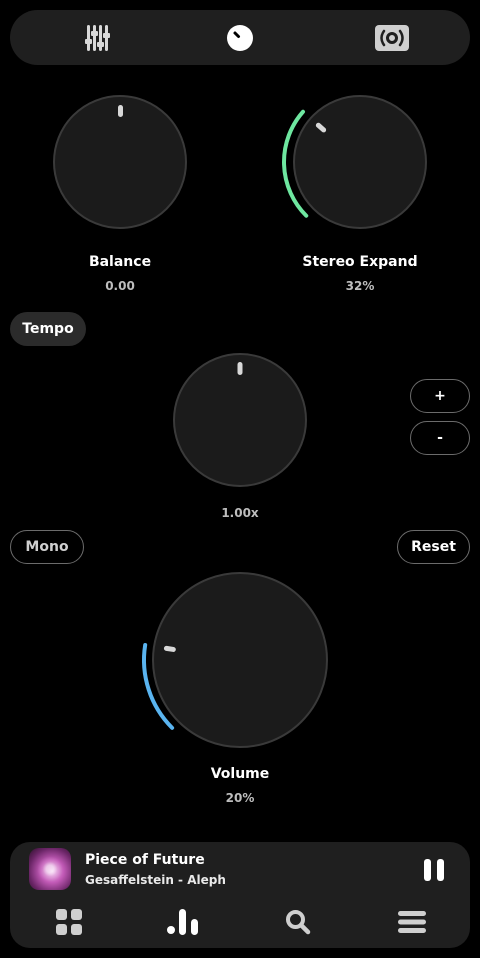 Image resolution: width=480 pixels, height=958 pixels. I want to click on reset-button: Reset, so click(433, 547).